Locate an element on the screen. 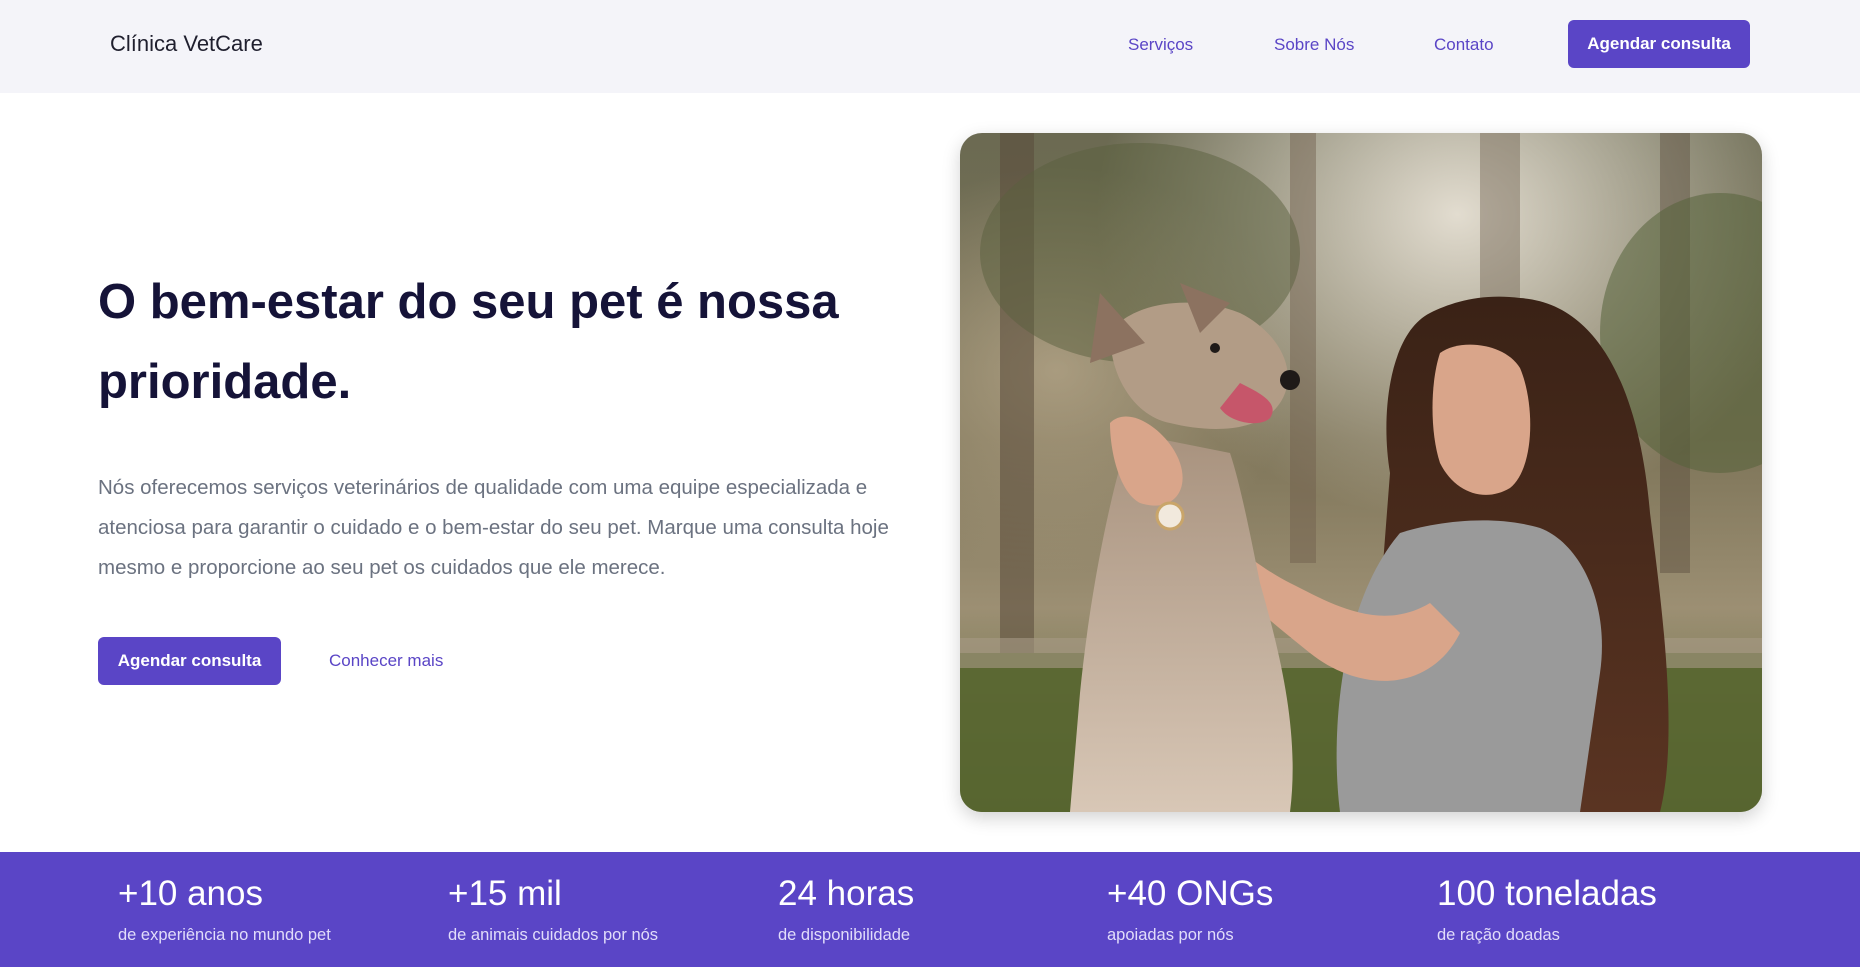  nav-link-services: Serviços is located at coordinates (1160, 45).